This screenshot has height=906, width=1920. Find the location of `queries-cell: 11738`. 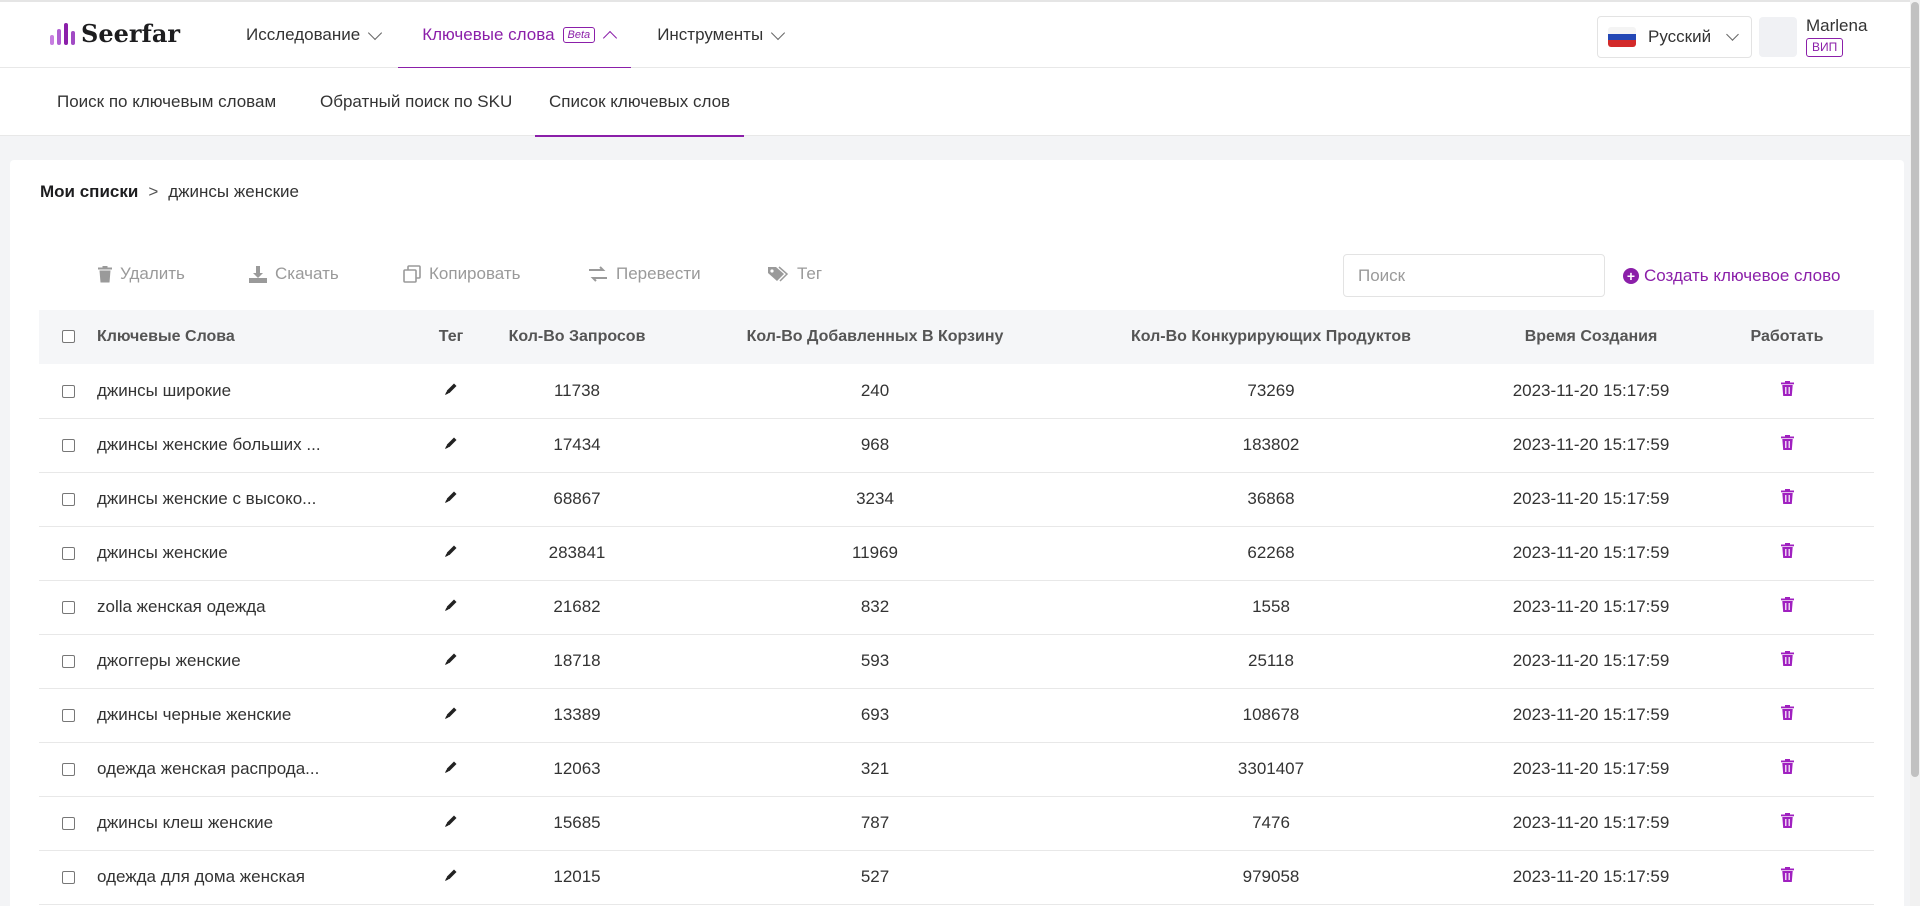

queries-cell: 11738 is located at coordinates (577, 391).